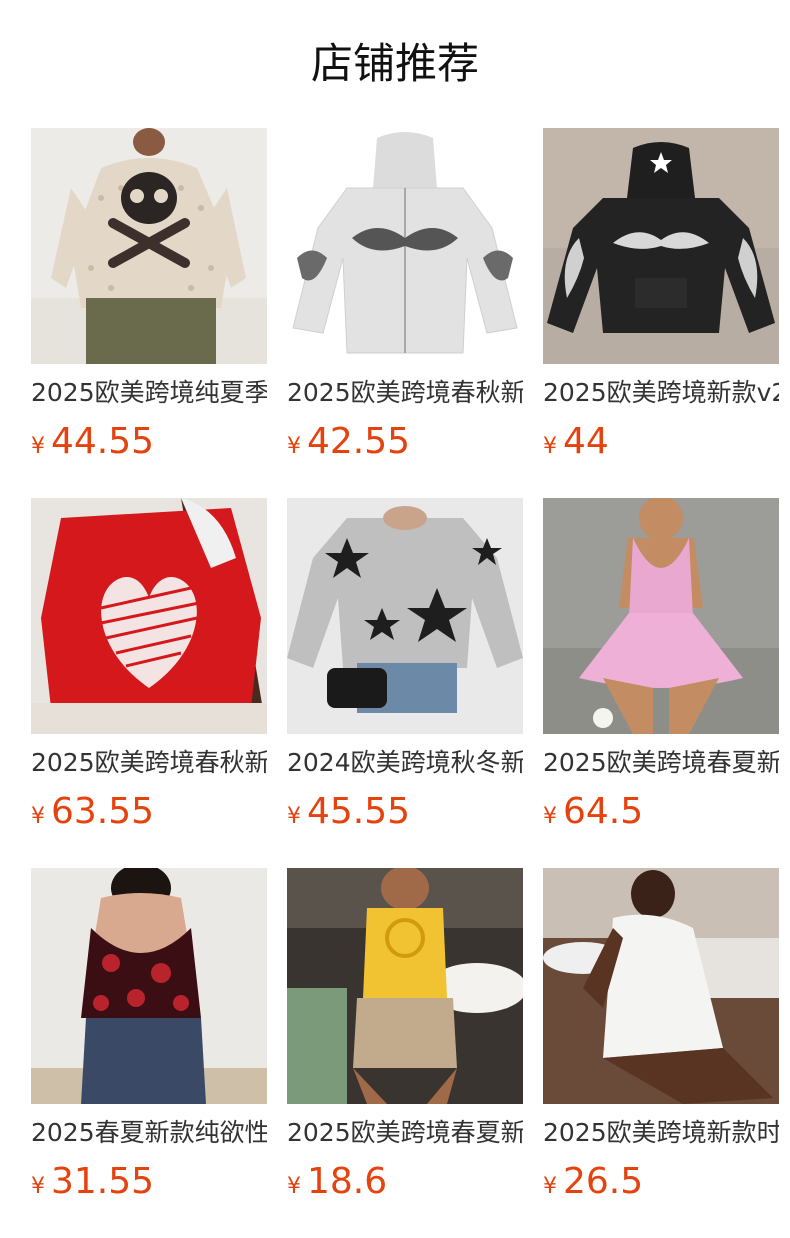 This screenshot has width=790, height=1238. Describe the element at coordinates (93, 1181) in the screenshot. I see `product-price: ¥31.55` at that location.